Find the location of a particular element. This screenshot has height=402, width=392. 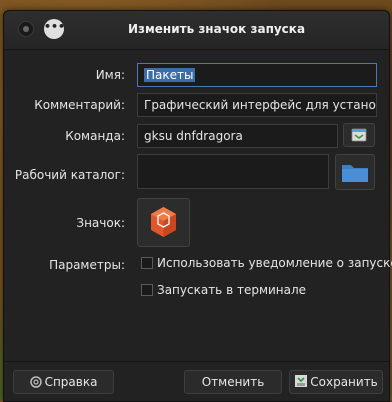

launcher-icon-button is located at coordinates (163, 222).